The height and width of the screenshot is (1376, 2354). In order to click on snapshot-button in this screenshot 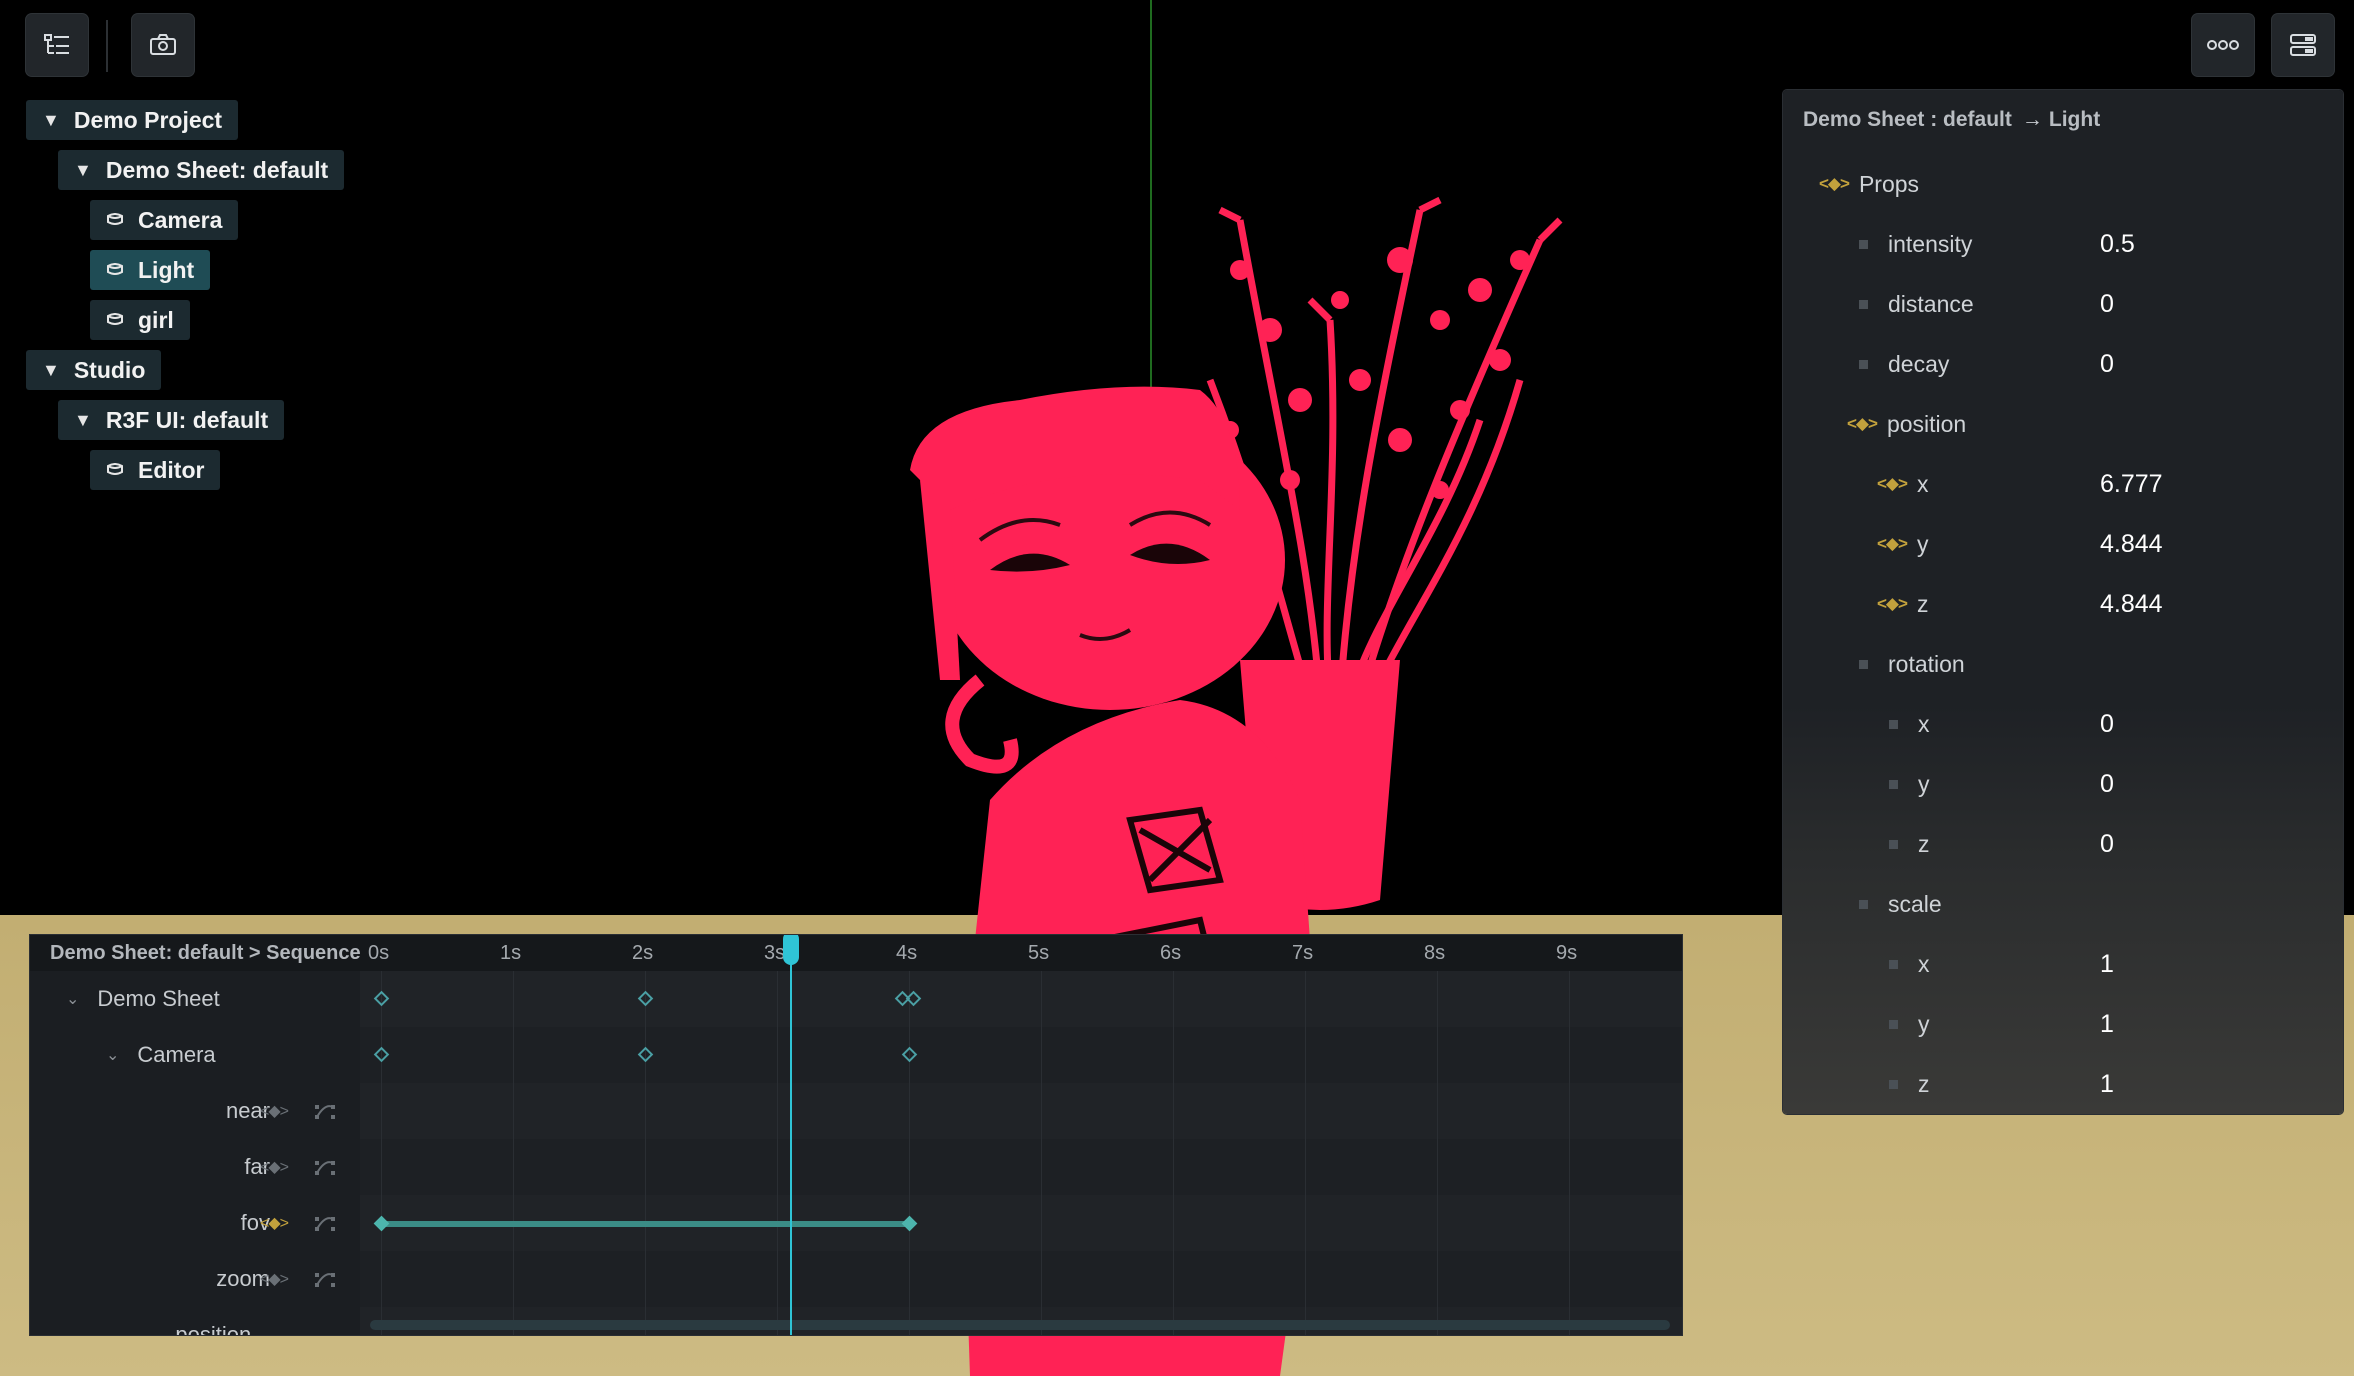, I will do `click(163, 45)`.